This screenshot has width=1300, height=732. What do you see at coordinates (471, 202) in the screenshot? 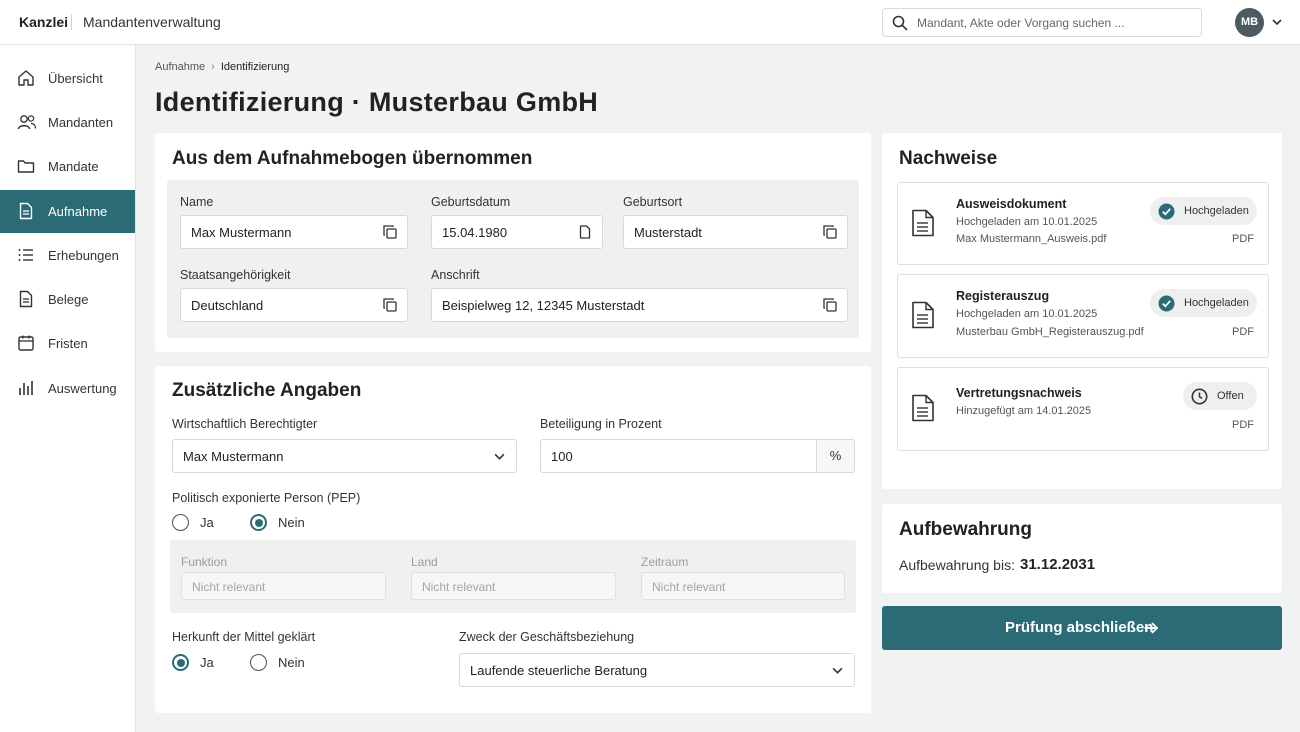
I see `birthdate-label: Geburtsdatum` at bounding box center [471, 202].